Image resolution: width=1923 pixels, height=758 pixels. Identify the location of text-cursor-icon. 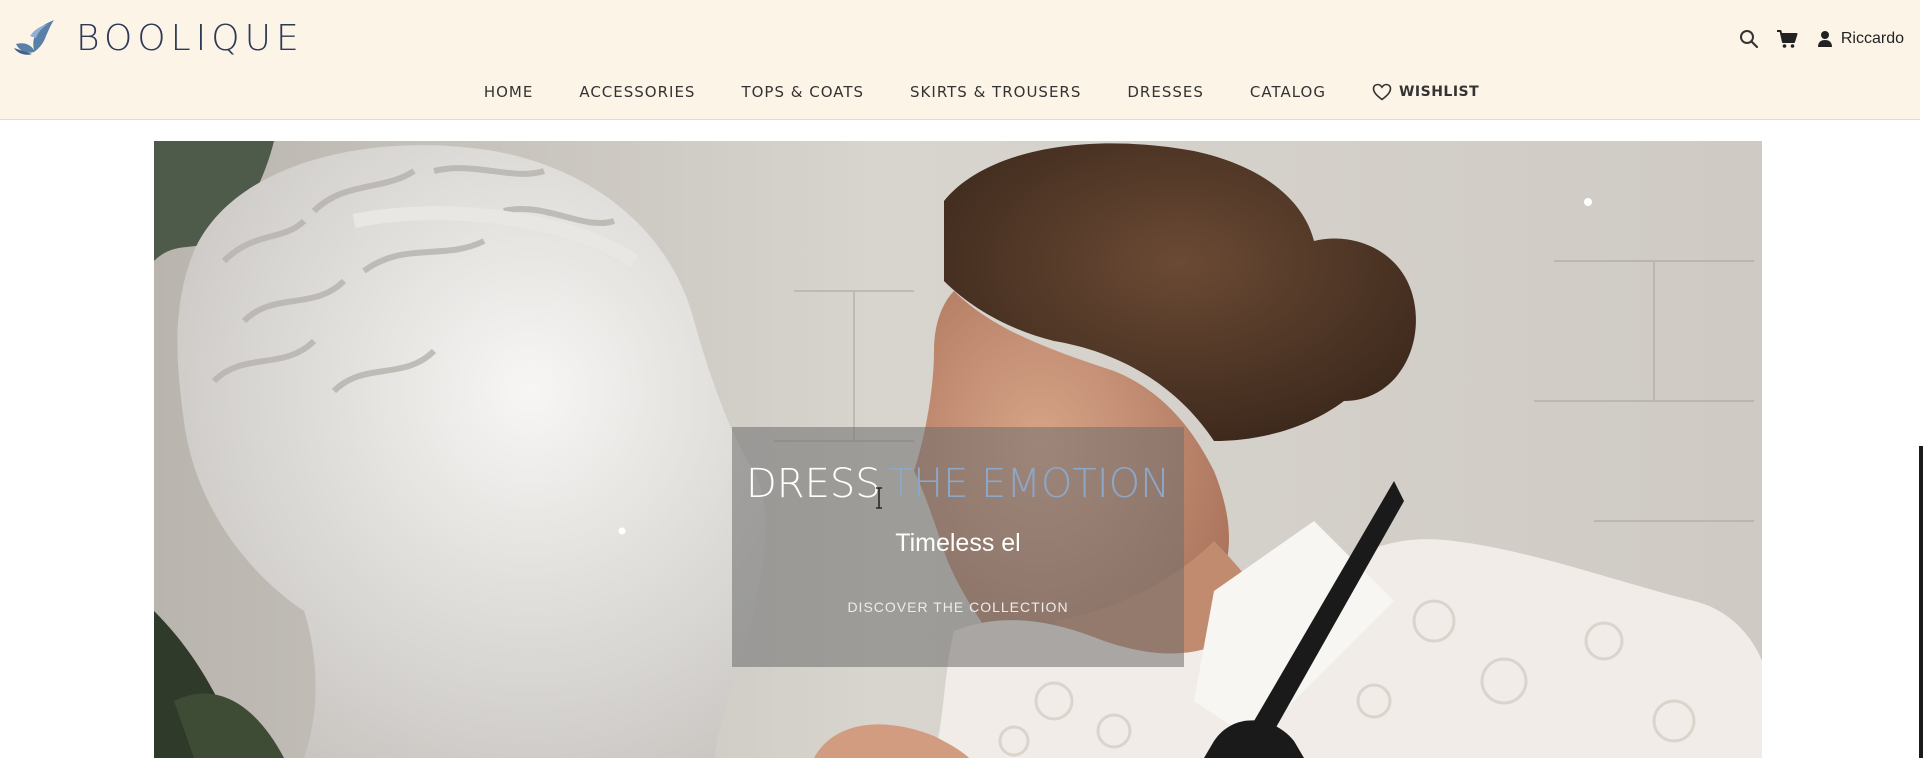
(879, 498).